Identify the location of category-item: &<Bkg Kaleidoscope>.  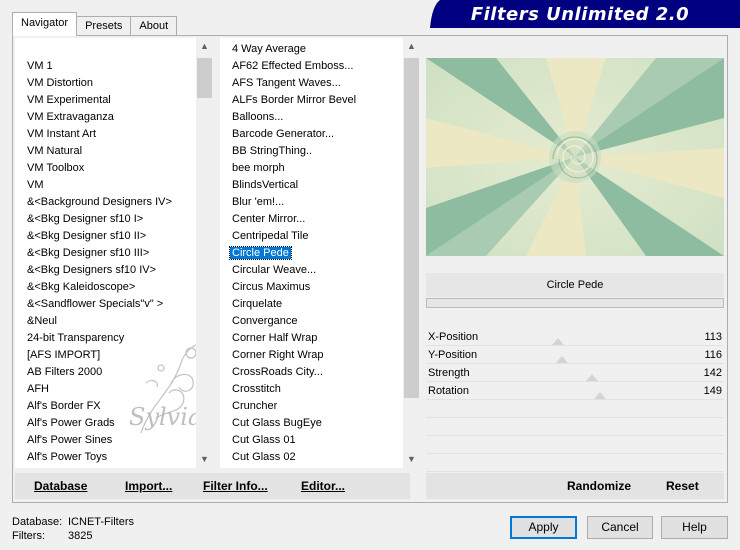
(105, 287).